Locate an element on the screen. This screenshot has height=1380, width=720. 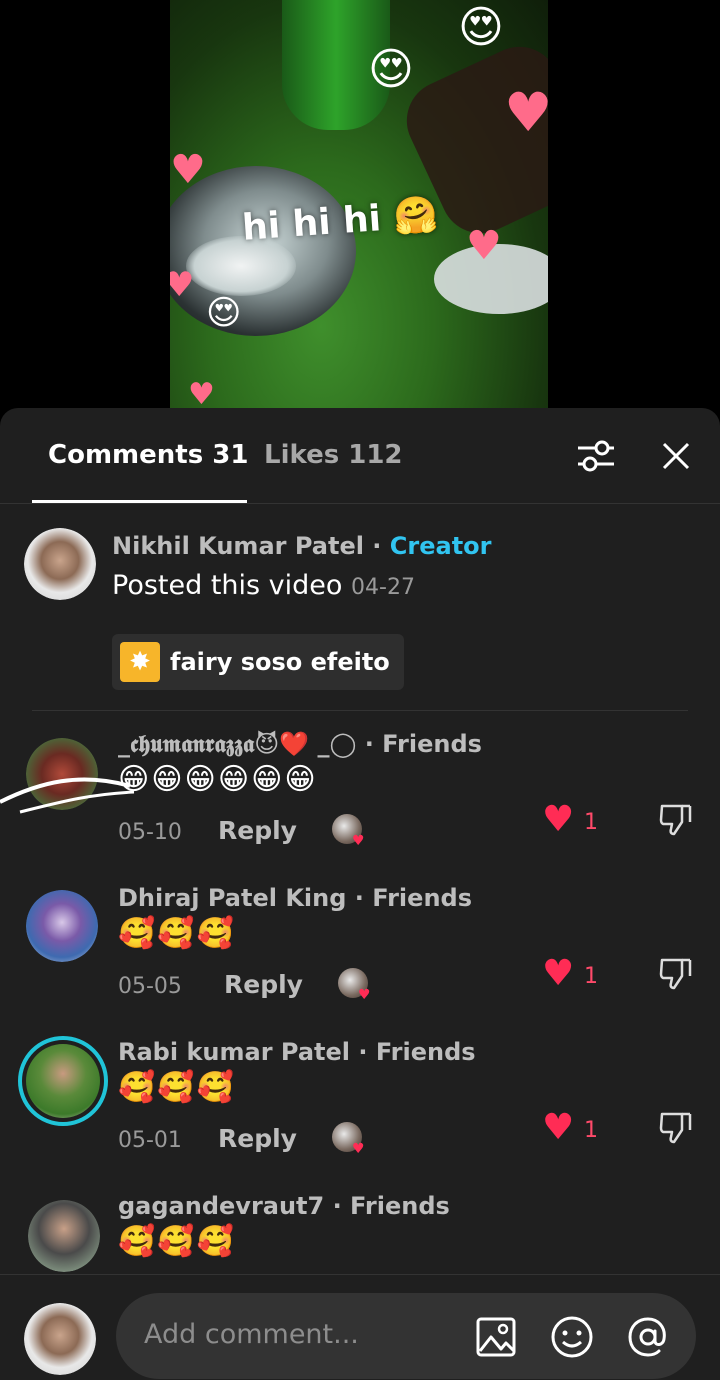
effect-chip: ✸ fairy soso efeito is located at coordinates (258, 662).